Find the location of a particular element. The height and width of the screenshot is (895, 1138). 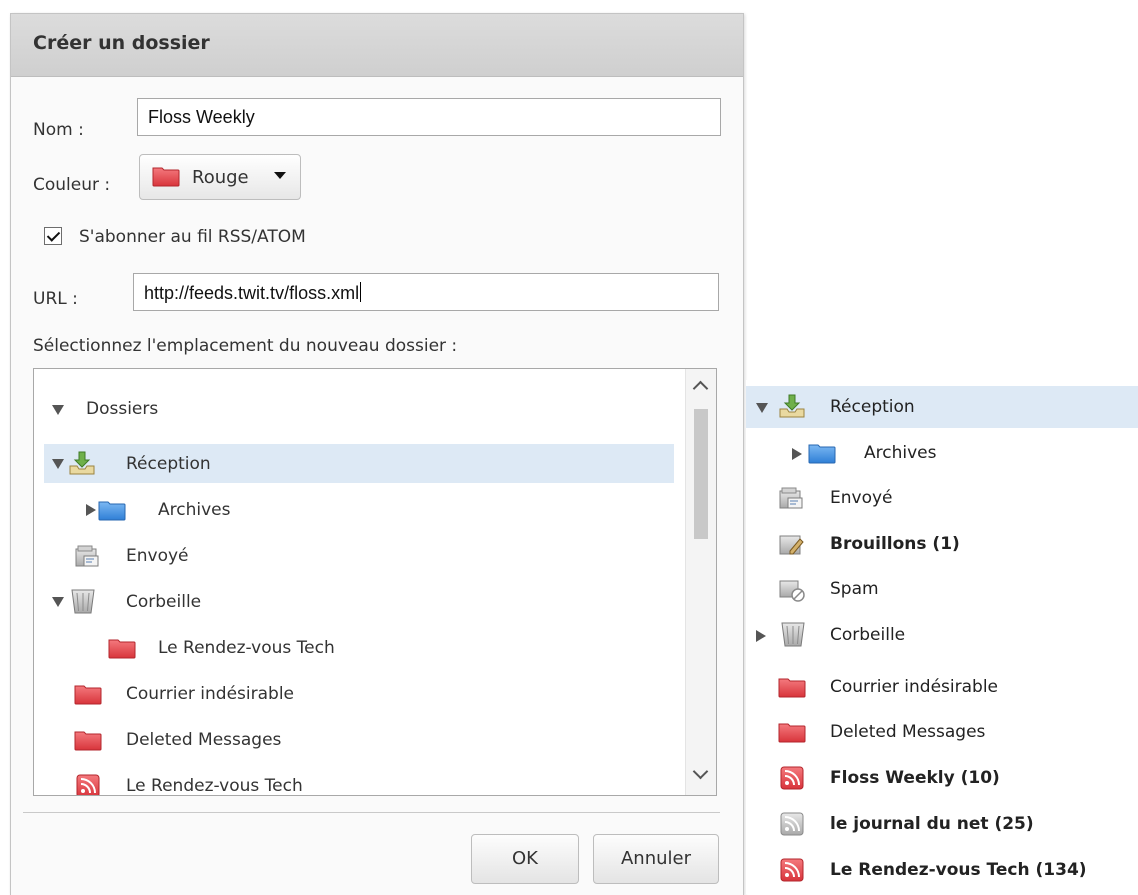

side-item-courrier-indesirable: Courrier indésirable is located at coordinates (942, 688).